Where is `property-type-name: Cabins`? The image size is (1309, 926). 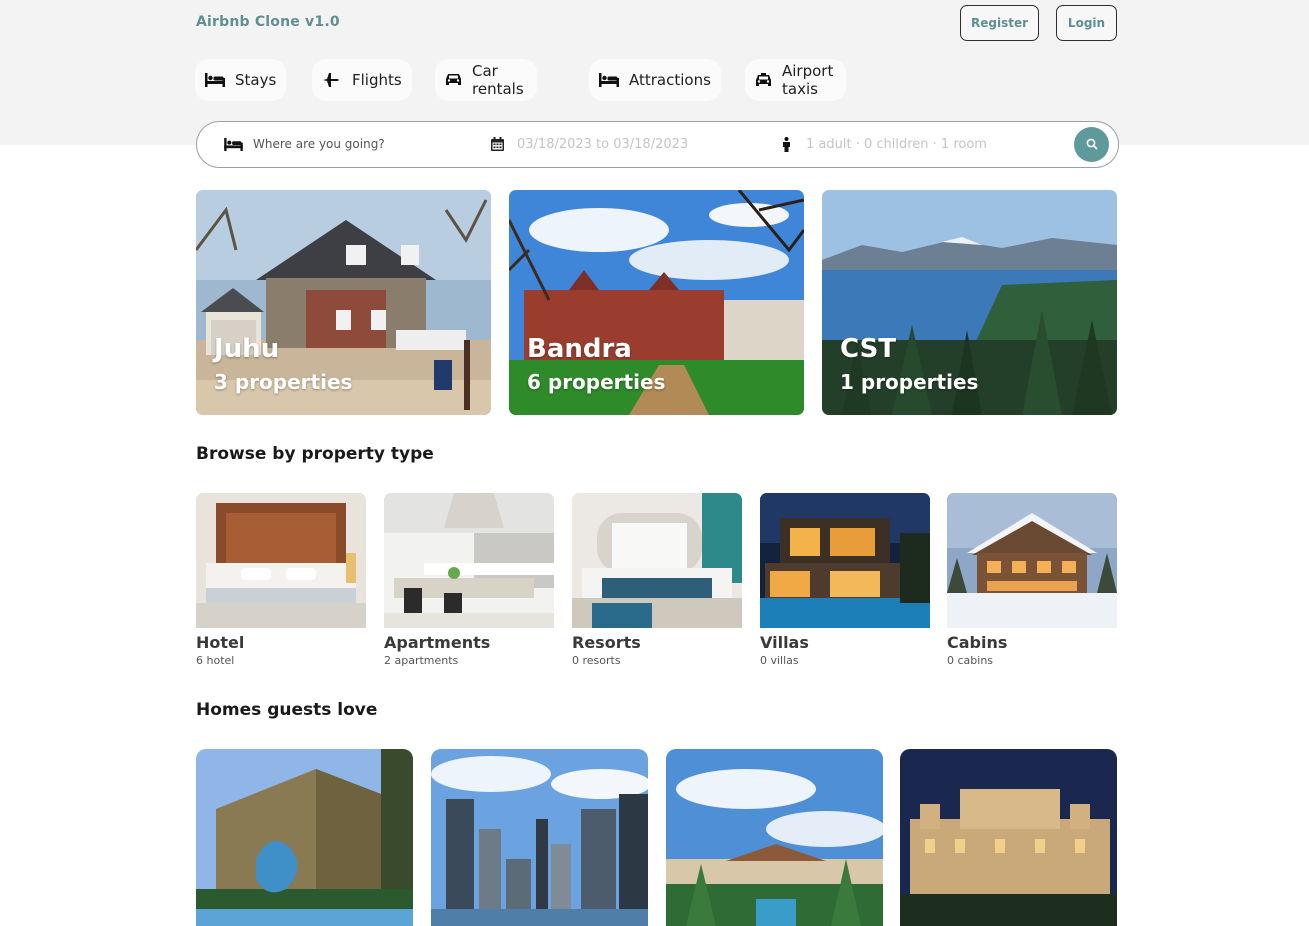 property-type-name: Cabins is located at coordinates (977, 642).